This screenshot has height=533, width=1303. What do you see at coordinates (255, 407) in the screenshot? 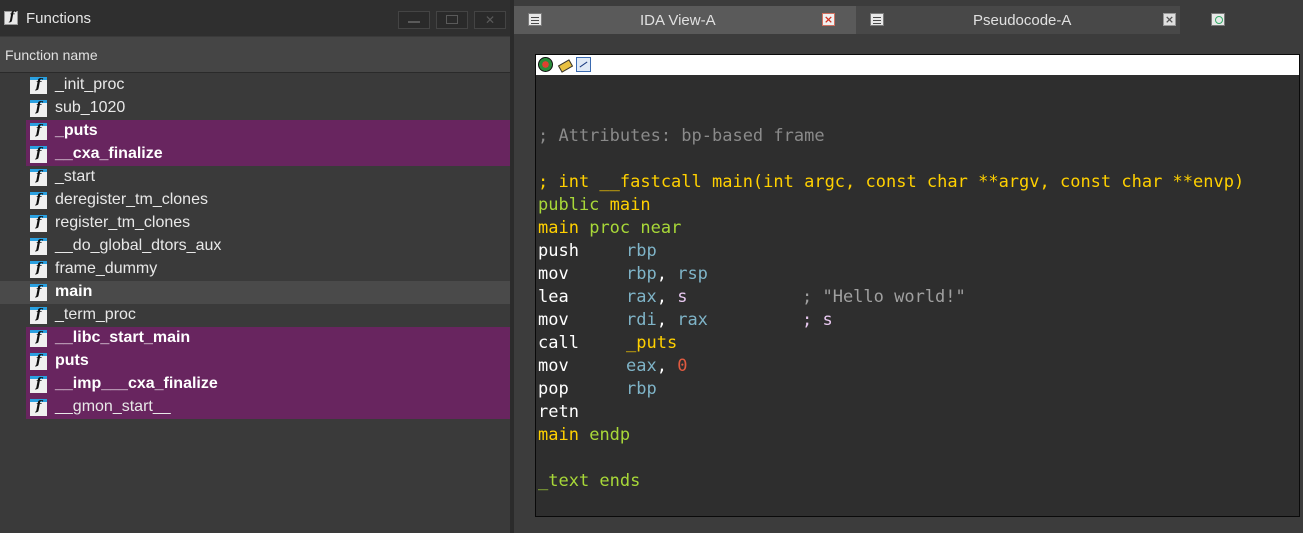
I see `function-row: f __gmon_start__` at bounding box center [255, 407].